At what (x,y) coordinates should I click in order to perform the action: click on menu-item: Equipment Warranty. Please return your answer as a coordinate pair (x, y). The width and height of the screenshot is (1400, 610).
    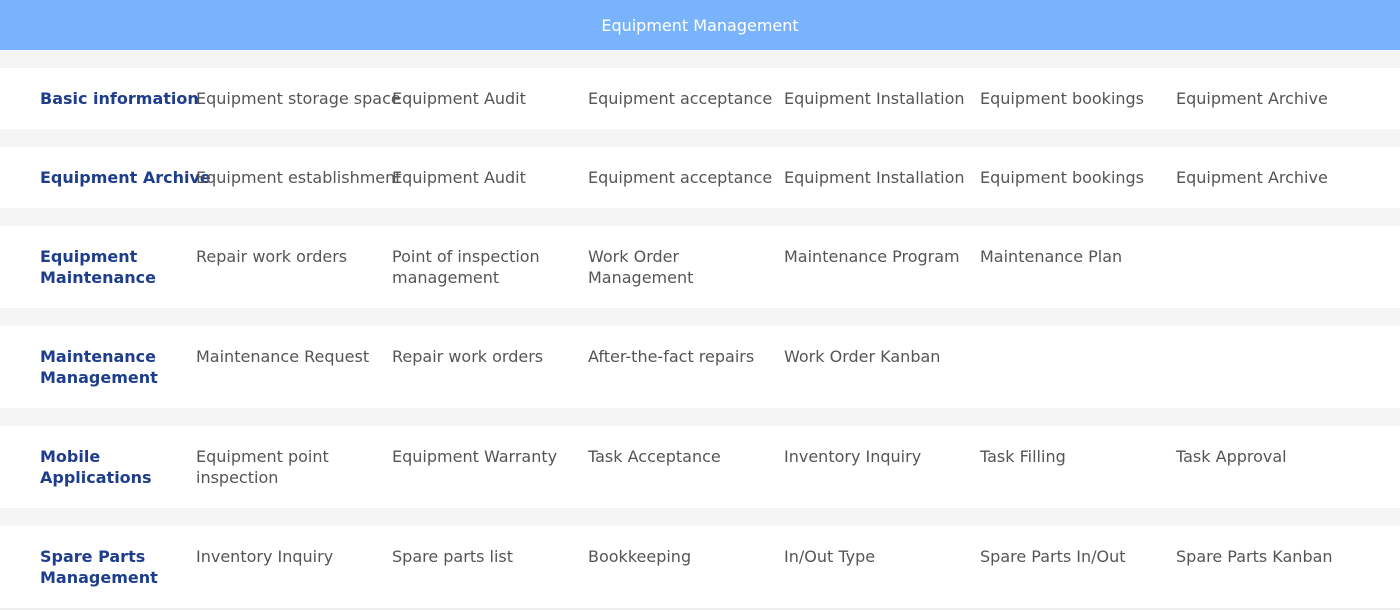
    Looking at the image, I should click on (487, 456).